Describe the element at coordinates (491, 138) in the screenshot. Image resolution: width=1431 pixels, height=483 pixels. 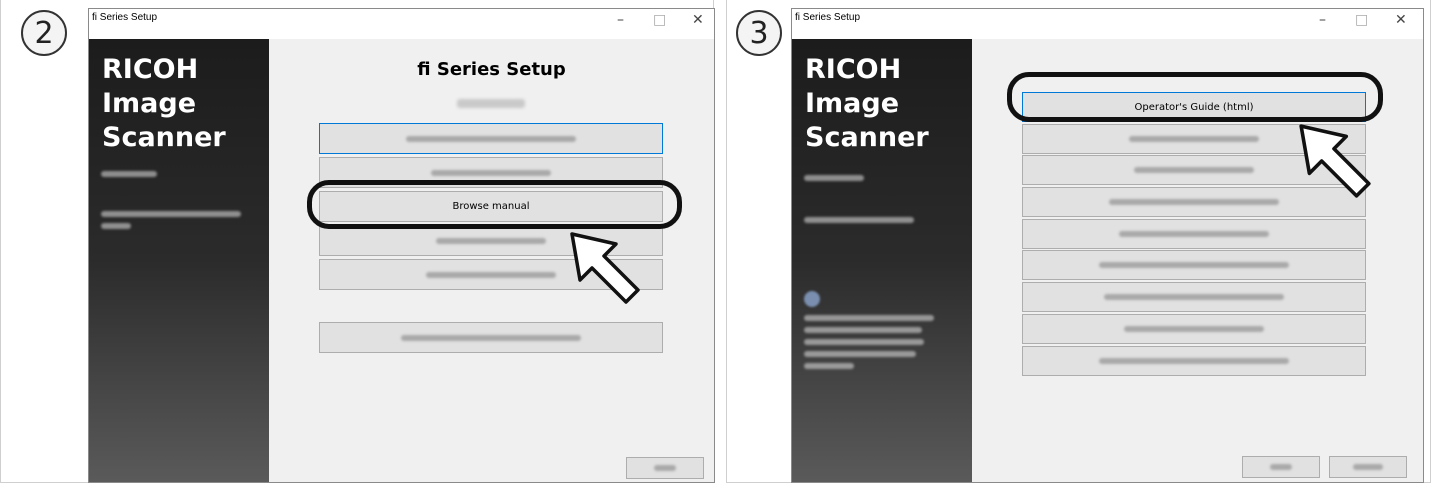
I see `install-recommended-button` at that location.